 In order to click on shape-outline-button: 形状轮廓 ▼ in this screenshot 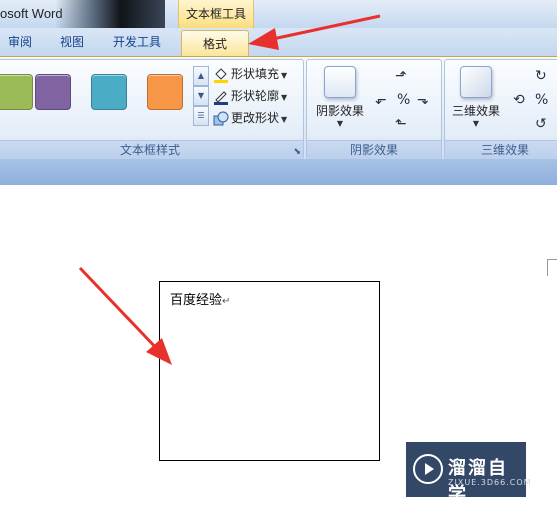, I will do `click(250, 96)`.